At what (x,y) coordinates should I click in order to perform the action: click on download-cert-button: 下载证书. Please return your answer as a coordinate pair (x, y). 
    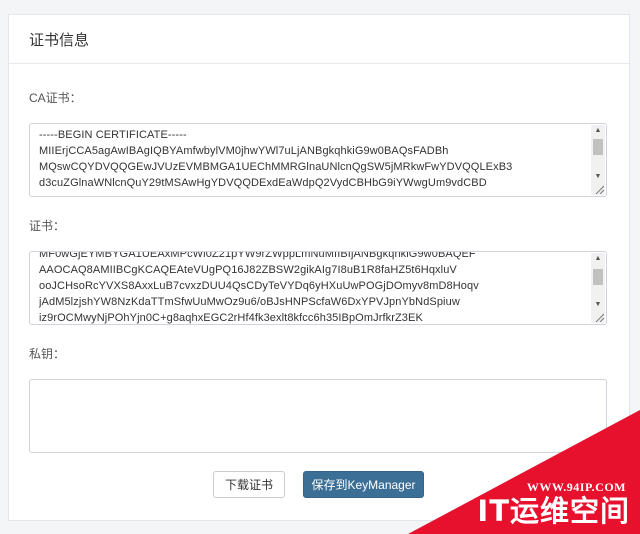
    Looking at the image, I should click on (249, 484).